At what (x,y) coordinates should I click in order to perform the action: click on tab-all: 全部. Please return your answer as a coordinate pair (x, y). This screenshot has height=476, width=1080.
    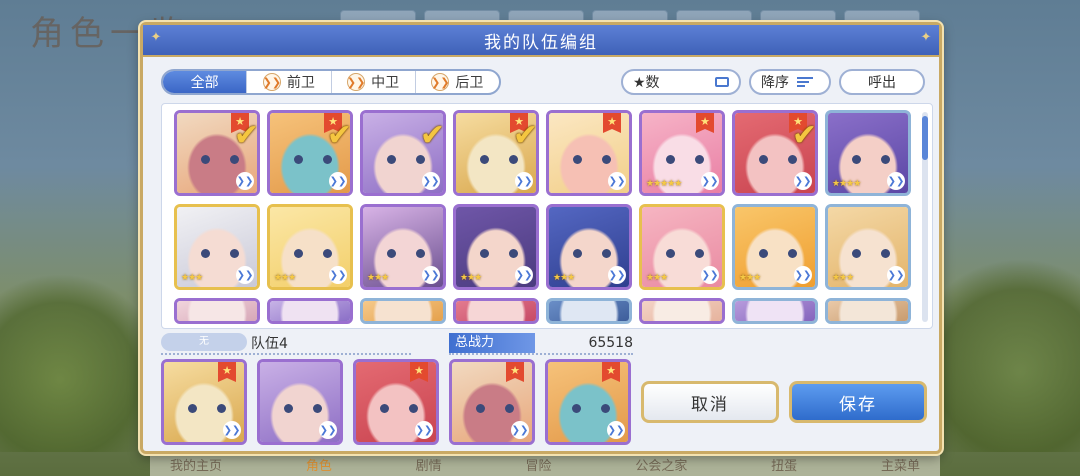
    Looking at the image, I should click on (205, 82).